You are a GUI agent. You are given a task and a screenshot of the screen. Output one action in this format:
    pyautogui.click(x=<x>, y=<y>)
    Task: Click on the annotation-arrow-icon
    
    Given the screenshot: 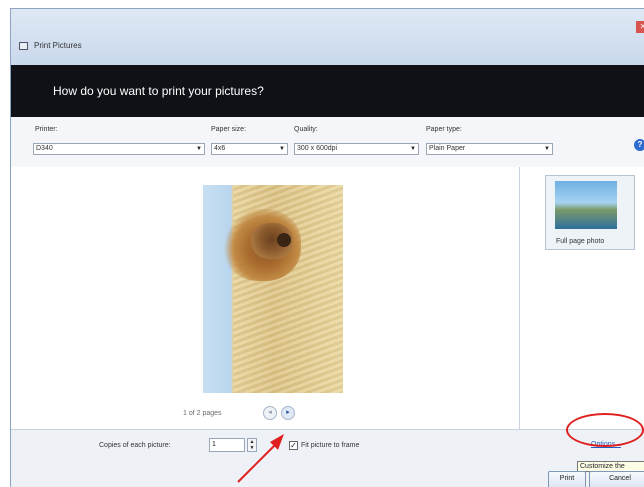 What is the action you would take?
    pyautogui.click(x=260, y=458)
    